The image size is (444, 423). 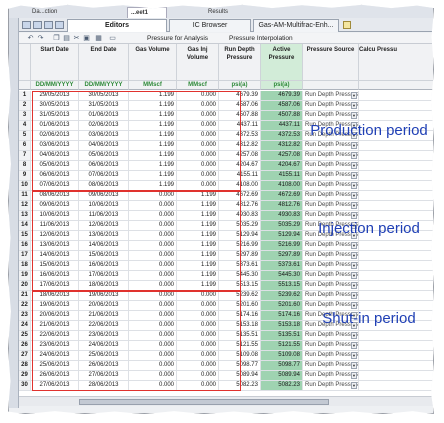 What do you see at coordinates (104, 366) in the screenshot?
I see `end-date-cell: 26/06/2013` at bounding box center [104, 366].